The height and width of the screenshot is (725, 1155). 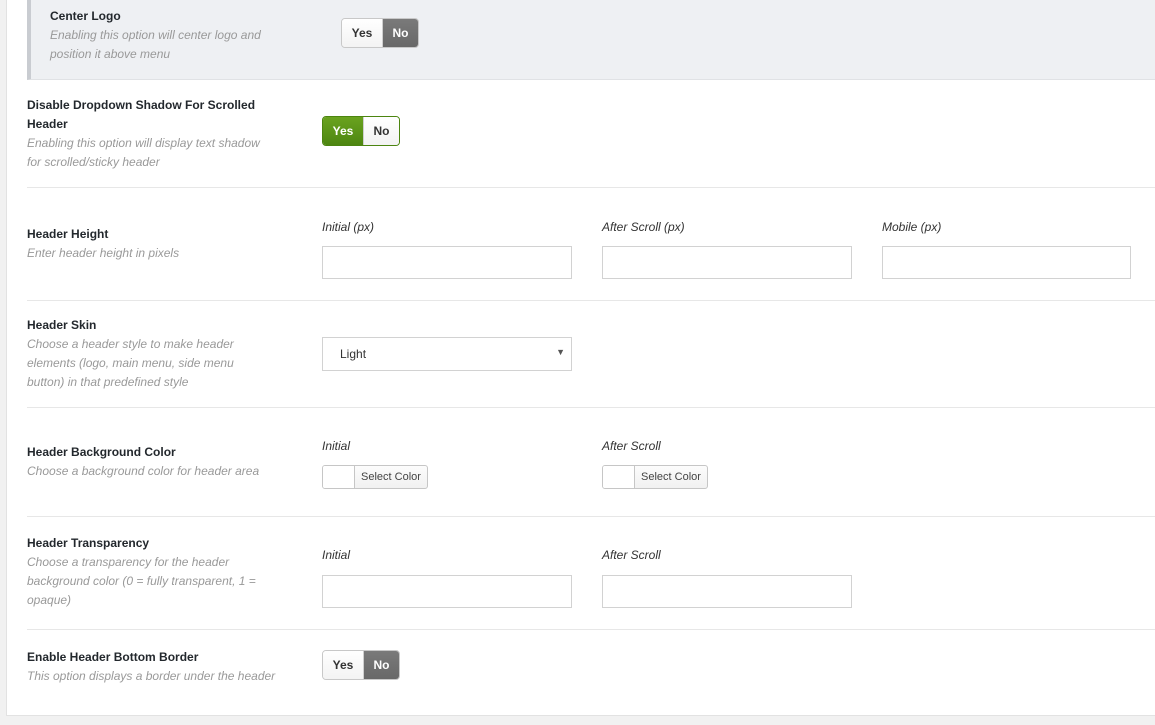 I want to click on header-transparency-initial-input, so click(x=447, y=591).